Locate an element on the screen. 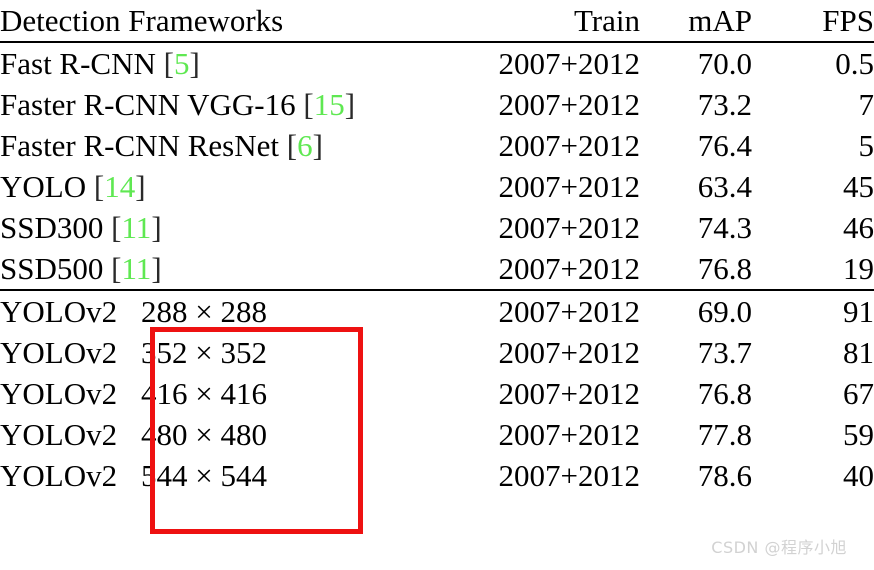 Image resolution: width=874 pixels, height=570 pixels. table-row: SSD500 [11] 2007+2012 76.8 19 is located at coordinates (437, 269).